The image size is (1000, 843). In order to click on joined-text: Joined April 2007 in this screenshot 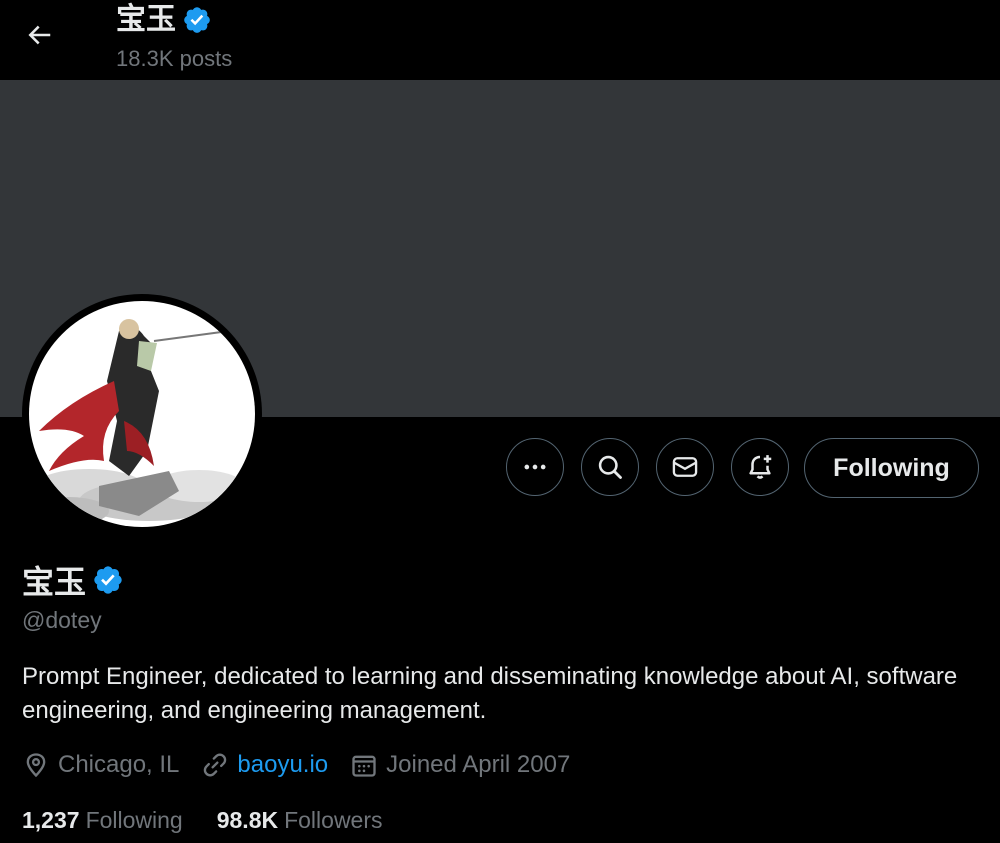, I will do `click(478, 764)`.